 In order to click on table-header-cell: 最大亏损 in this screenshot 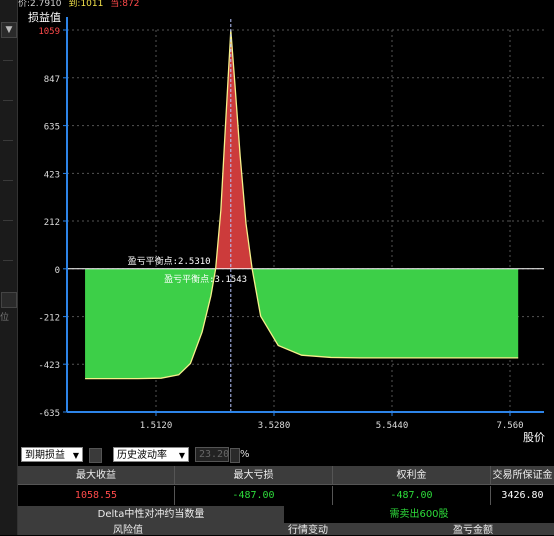, I will do `click(254, 475)`.